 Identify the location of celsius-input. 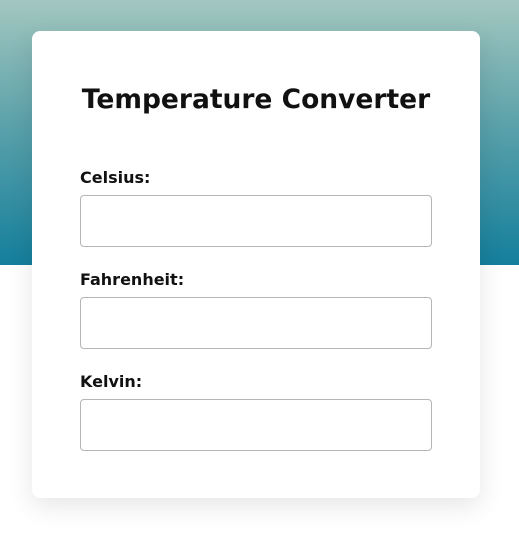
(256, 221).